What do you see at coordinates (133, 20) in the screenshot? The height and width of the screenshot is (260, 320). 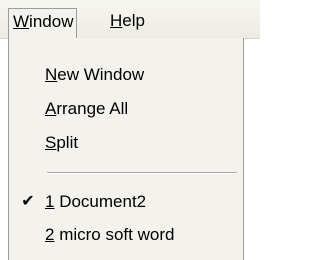 I see `menu-help-label: elp` at bounding box center [133, 20].